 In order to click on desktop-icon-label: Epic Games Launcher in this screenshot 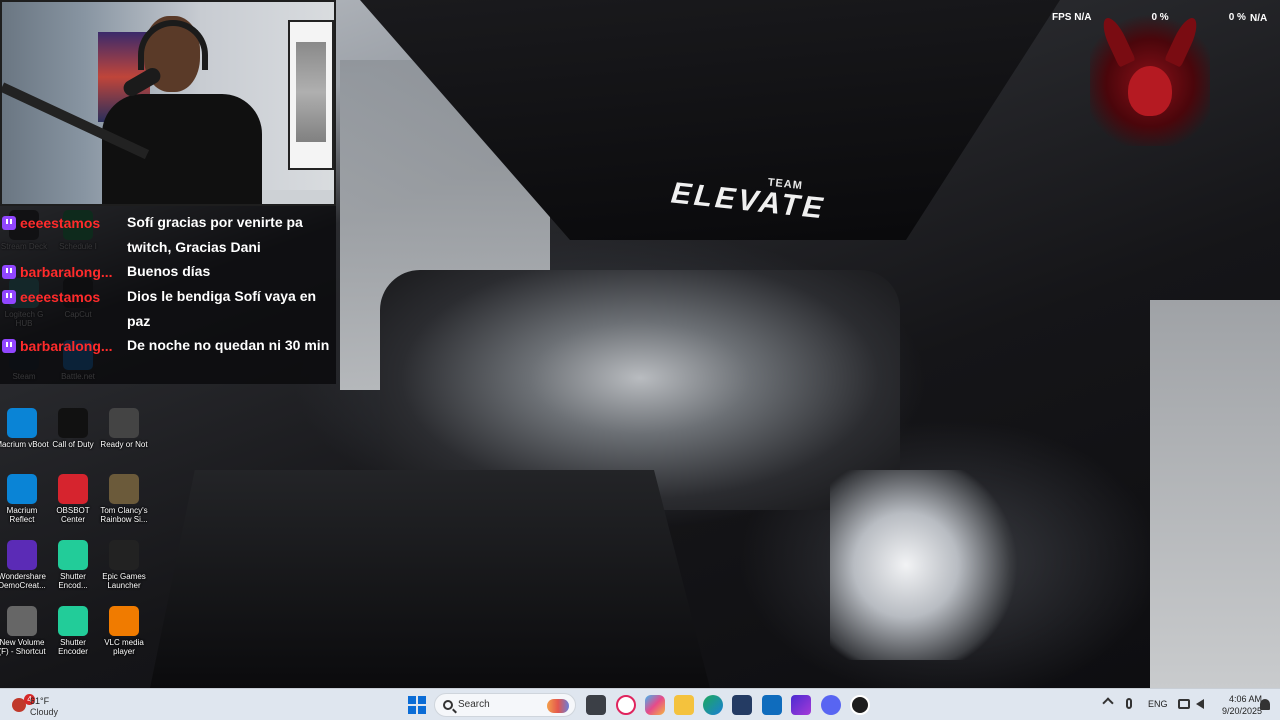, I will do `click(124, 581)`.